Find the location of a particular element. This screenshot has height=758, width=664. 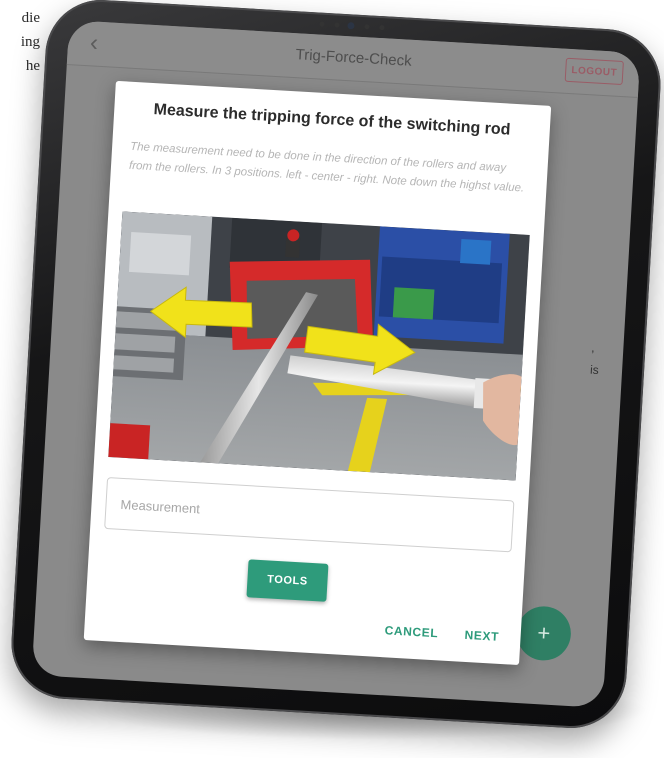

sensor-dots is located at coordinates (354, 26).